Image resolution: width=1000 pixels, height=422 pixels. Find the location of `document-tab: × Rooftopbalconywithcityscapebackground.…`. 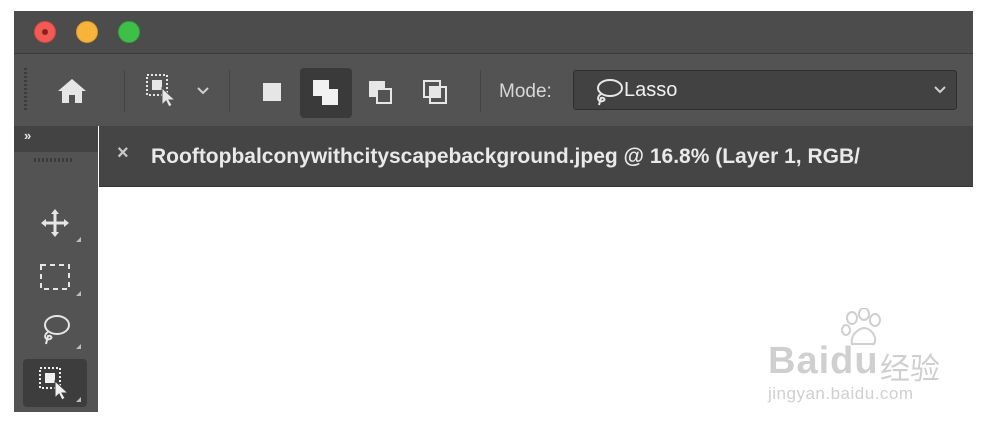

document-tab: × Rooftopbalconywithcityscapebackground.… is located at coordinates (536, 156).